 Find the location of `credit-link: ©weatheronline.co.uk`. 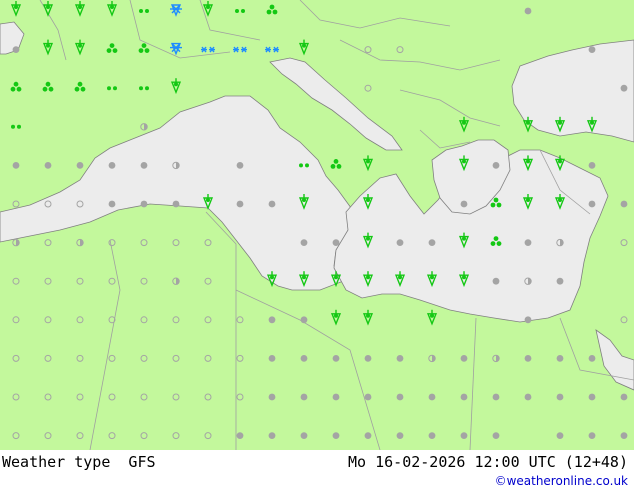

credit-link: ©weatheronline.co.uk is located at coordinates (561, 481).